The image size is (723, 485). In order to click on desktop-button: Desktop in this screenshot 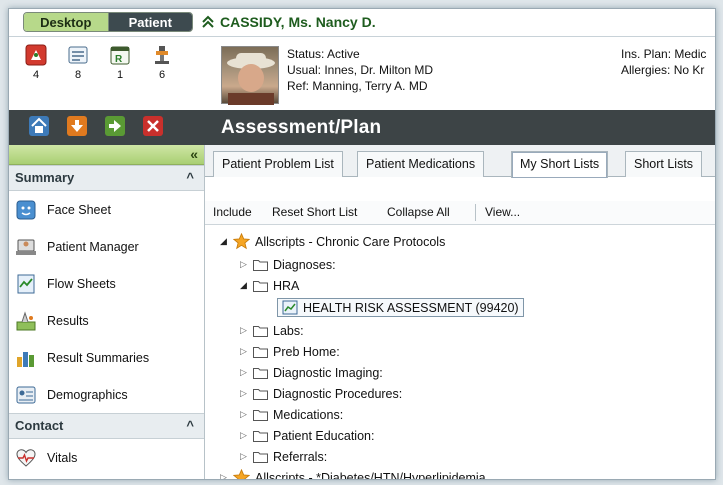, I will do `click(66, 22)`.